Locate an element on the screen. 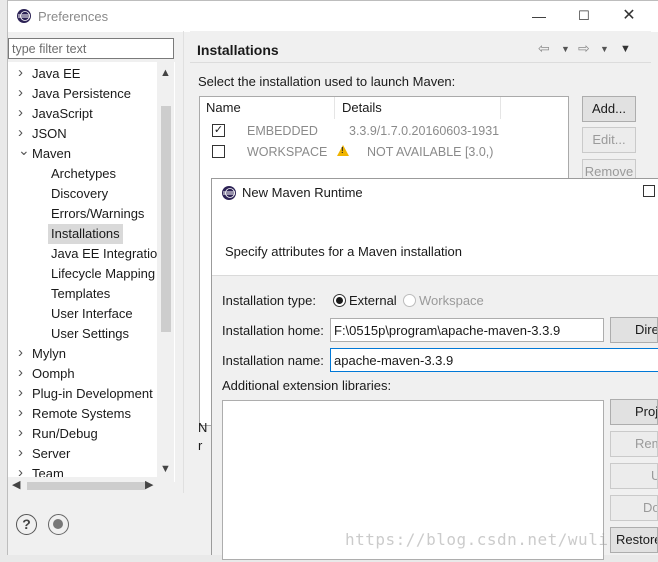 This screenshot has width=658, height=562. tree-item-label: Remote Systems is located at coordinates (81, 413).